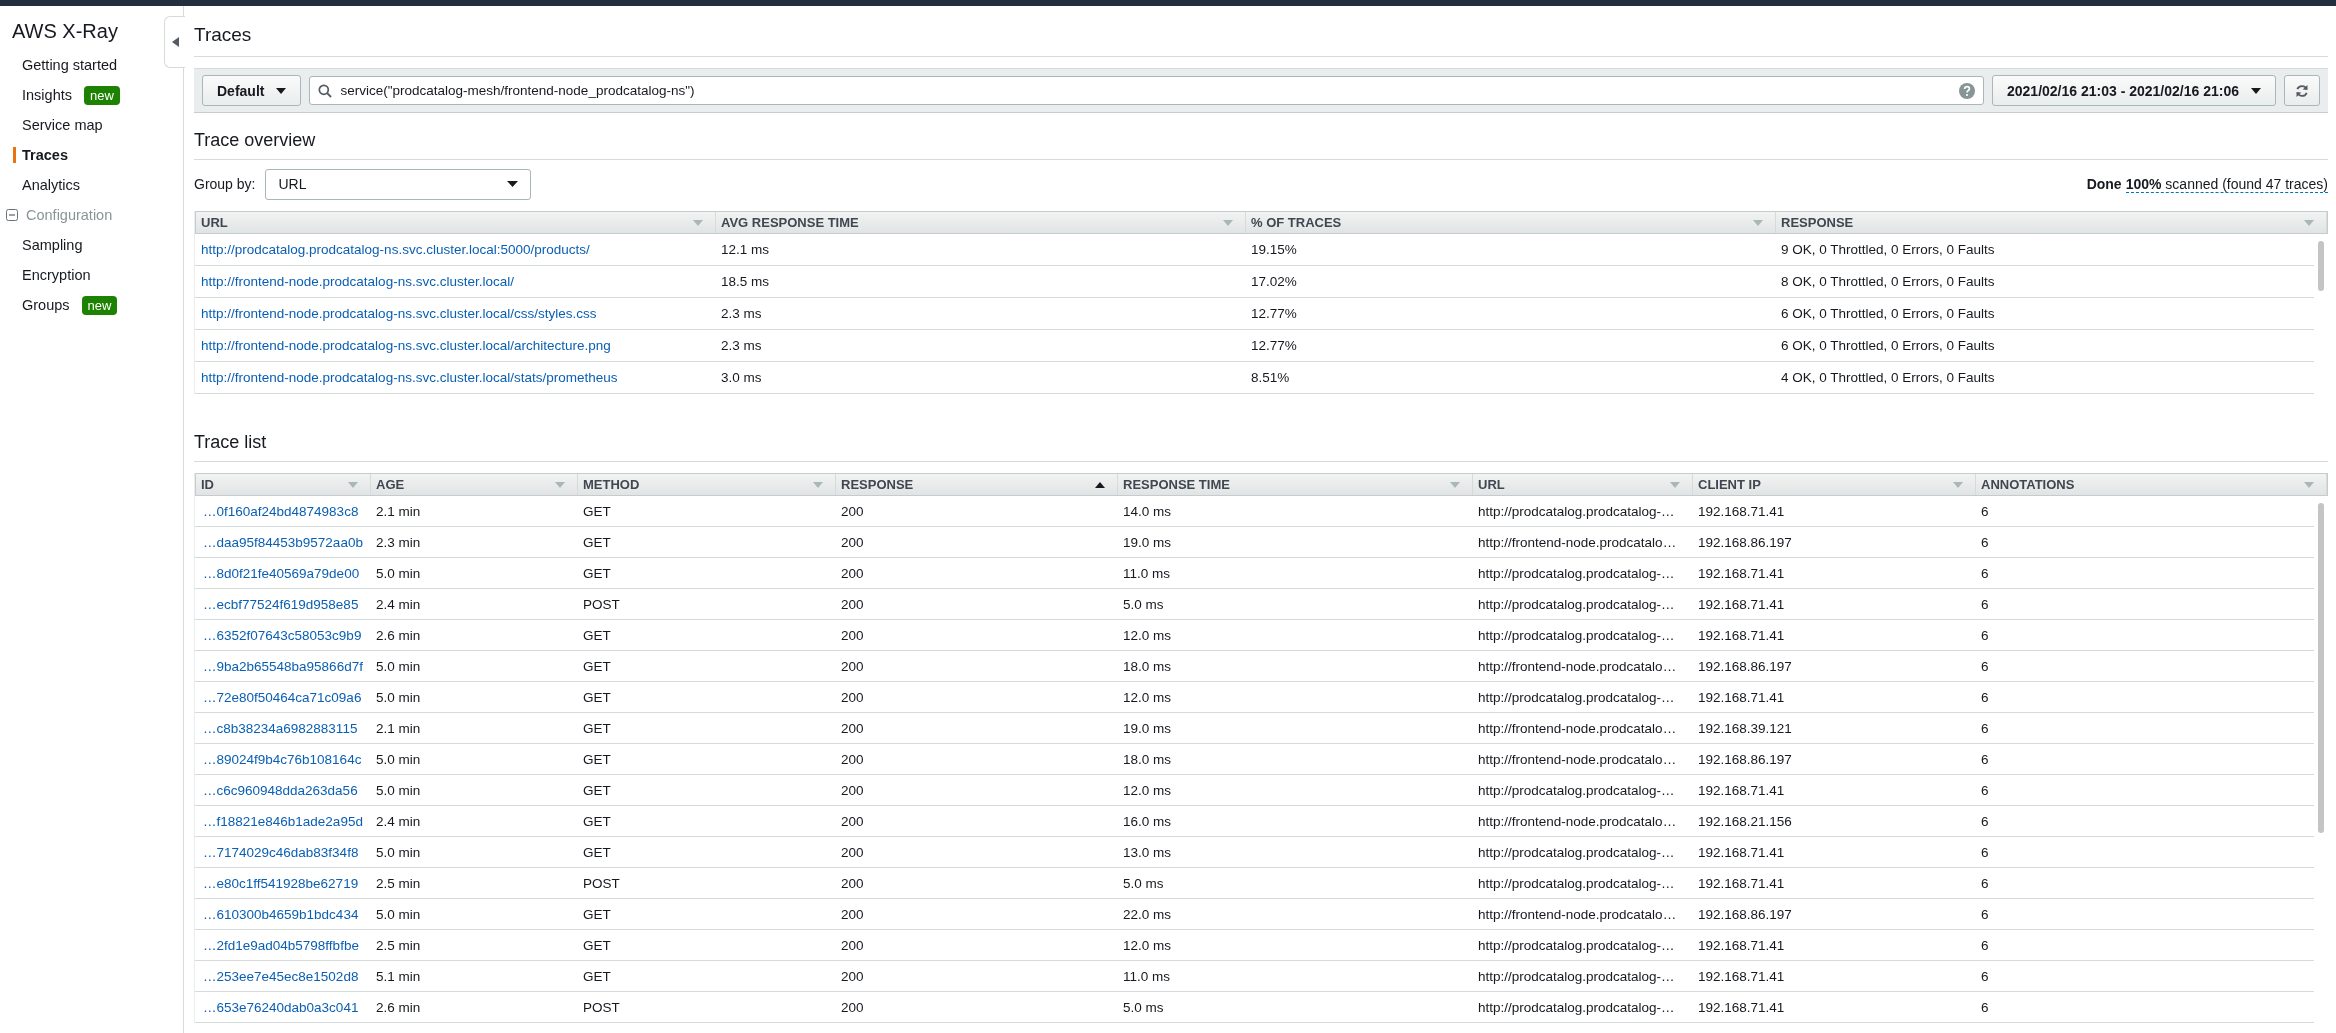 The image size is (2336, 1033). What do you see at coordinates (455, 313) in the screenshot?
I see `url-link: http://frontend-node.prodcatalog-ns.svc.cluster.local/css/styles.css` at bounding box center [455, 313].